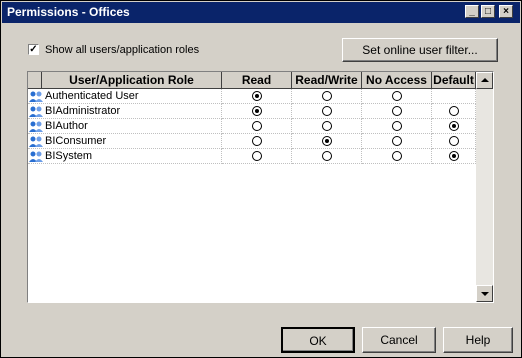 The height and width of the screenshot is (358, 522). I want to click on close-icon: ×, so click(506, 11).